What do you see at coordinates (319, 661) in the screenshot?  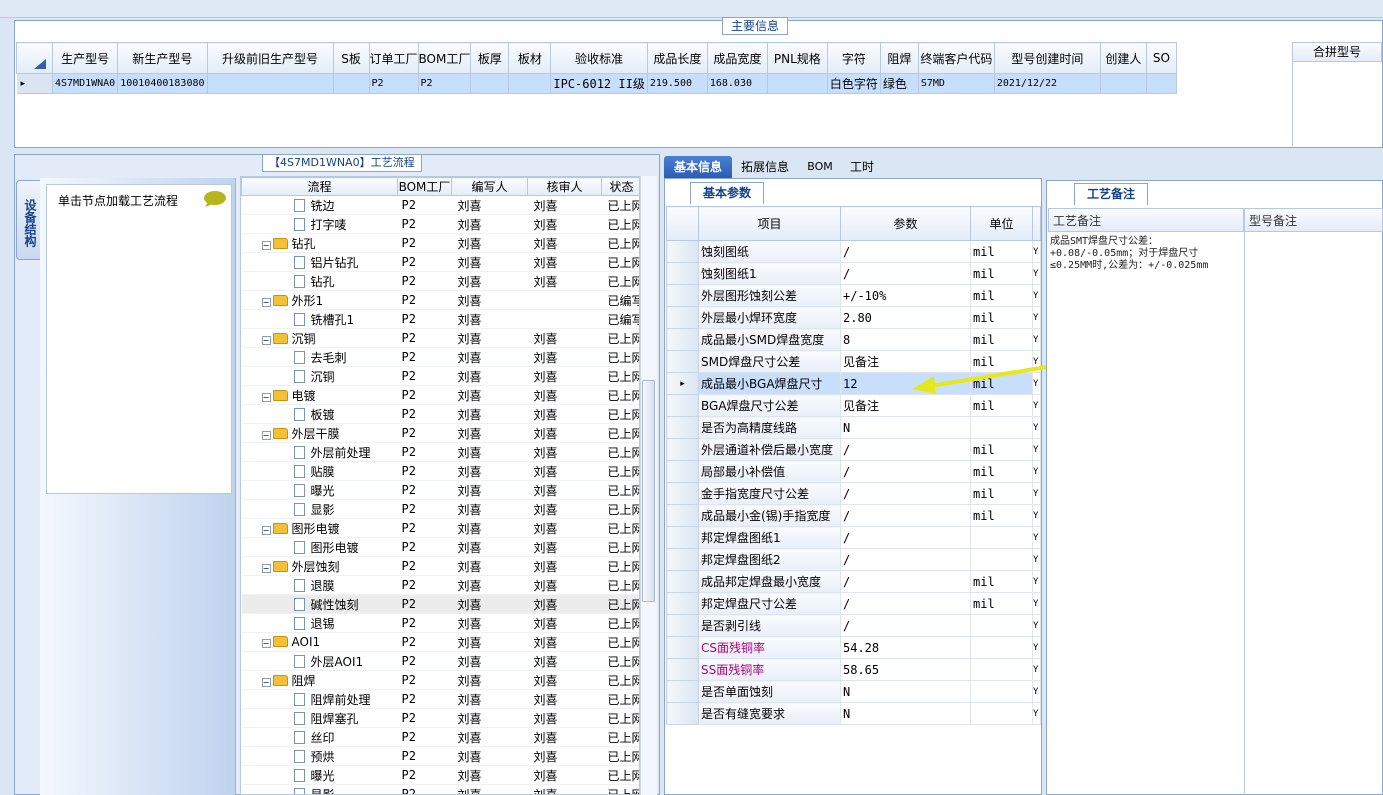 I see `tree-node-cell: 外层AOI1` at bounding box center [319, 661].